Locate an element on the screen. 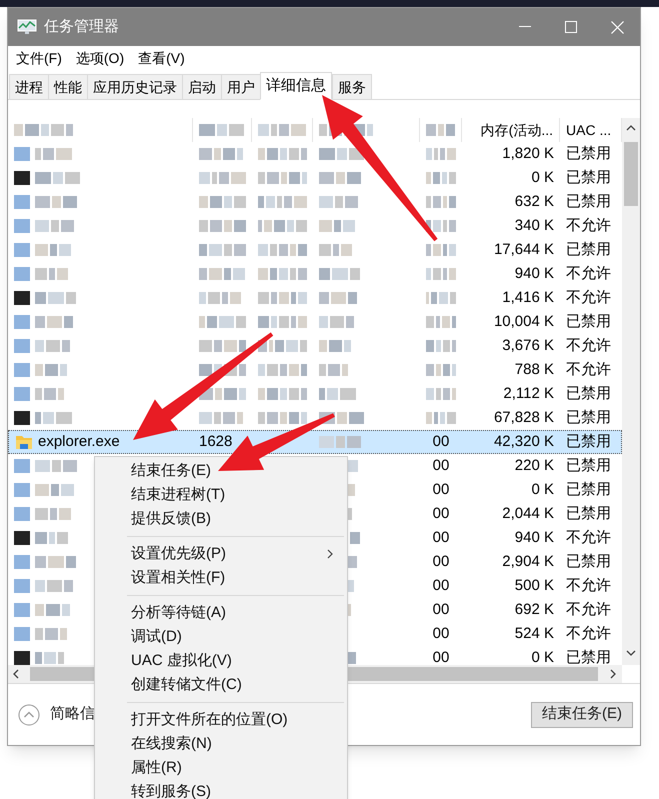  table-cell-text: 67,828 K is located at coordinates (524, 418).